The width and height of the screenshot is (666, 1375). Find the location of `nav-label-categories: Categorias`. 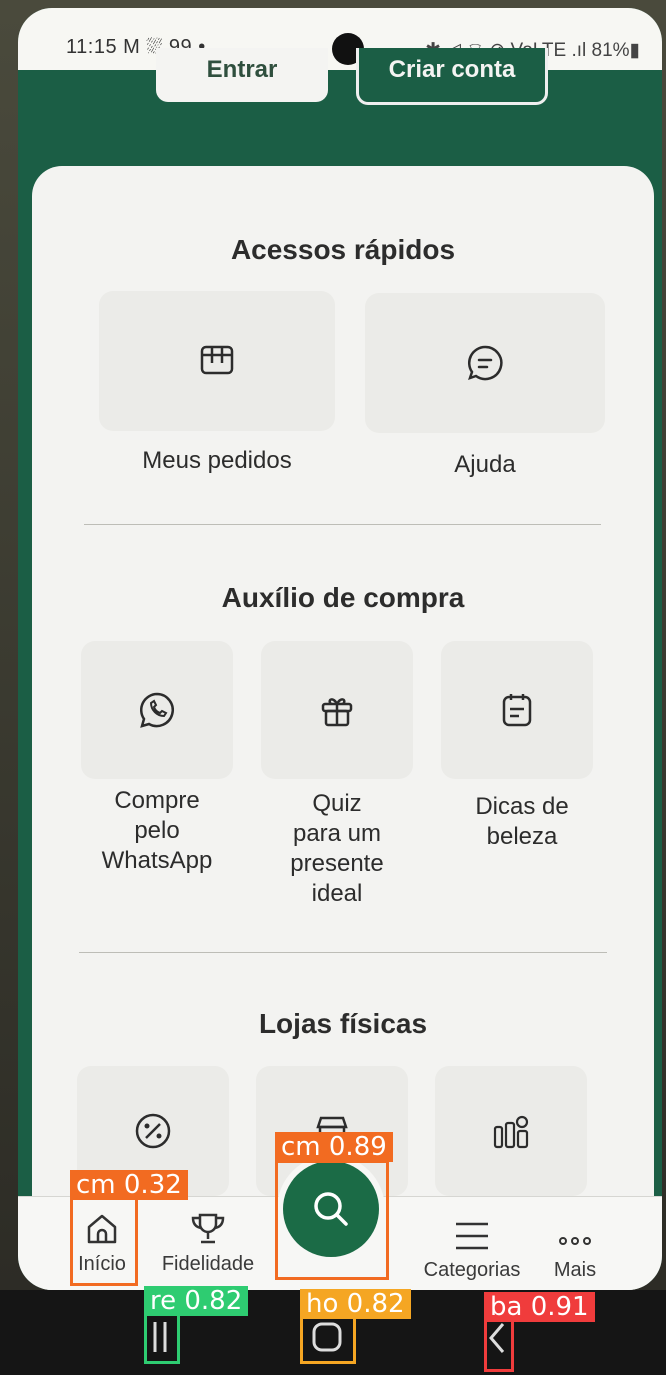

nav-label-categories: Categorias is located at coordinates (472, 1270).